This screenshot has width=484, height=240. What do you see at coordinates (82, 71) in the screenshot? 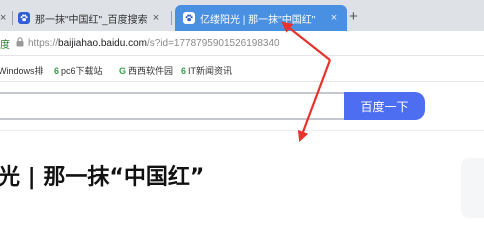
I see `bookmark-label: pc6下载站` at bounding box center [82, 71].